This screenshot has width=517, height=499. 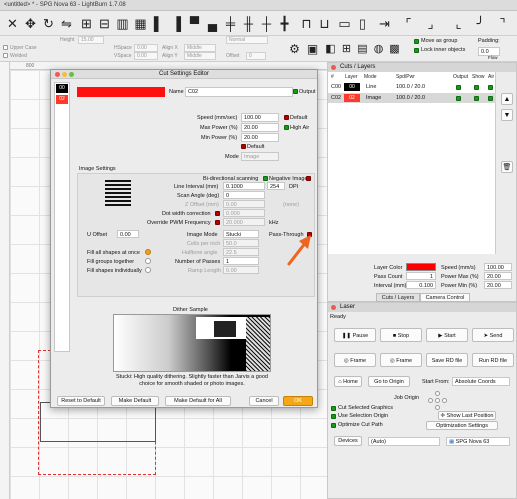 What do you see at coordinates (148, 261) in the screenshot?
I see `fill-groups-radio` at bounding box center [148, 261].